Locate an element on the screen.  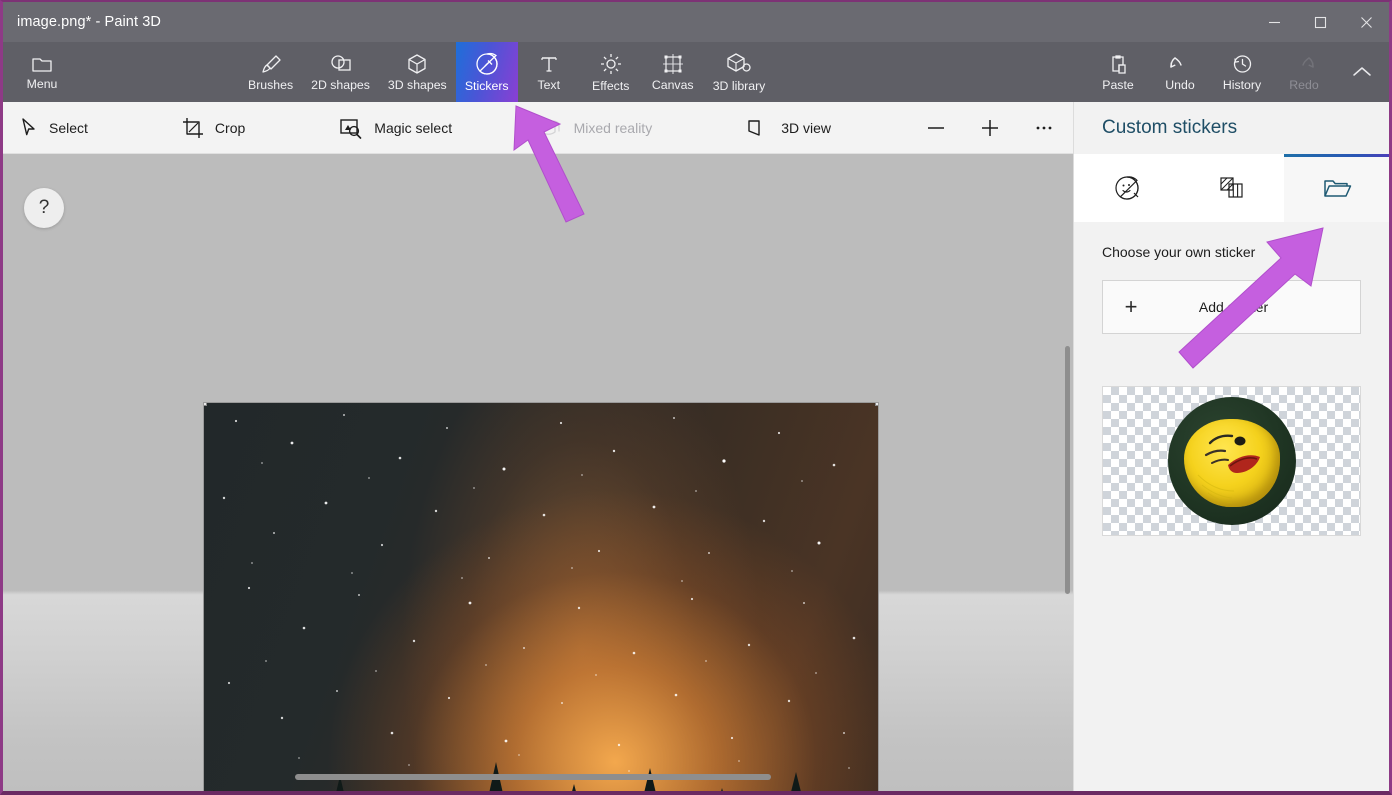
maximize-button is located at coordinates (1320, 22).